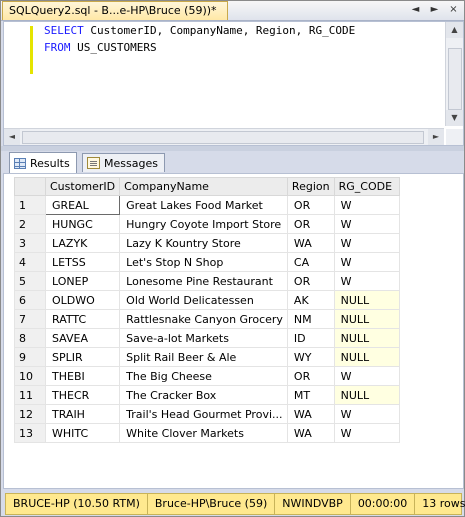 The height and width of the screenshot is (517, 465). I want to click on cell-customerid: THEBI, so click(82, 376).